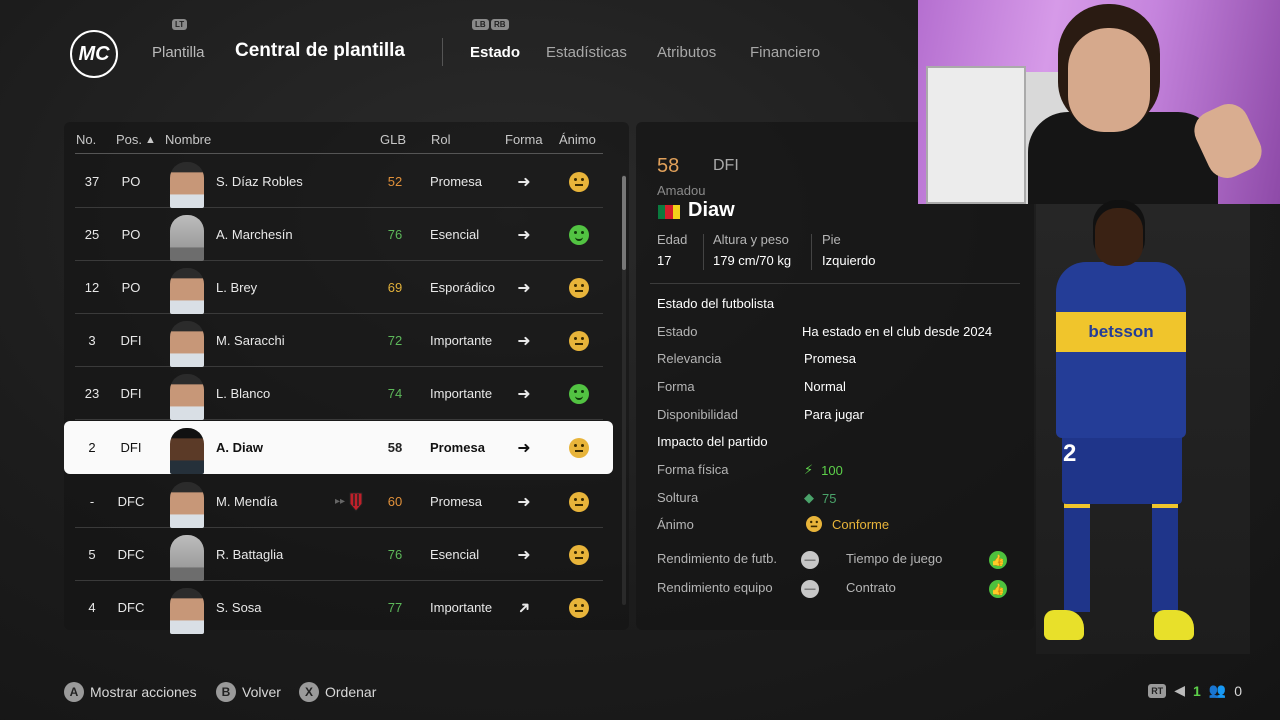 The image size is (1280, 720). Describe the element at coordinates (624, 223) in the screenshot. I see `list-scrollbar-thumb` at that location.